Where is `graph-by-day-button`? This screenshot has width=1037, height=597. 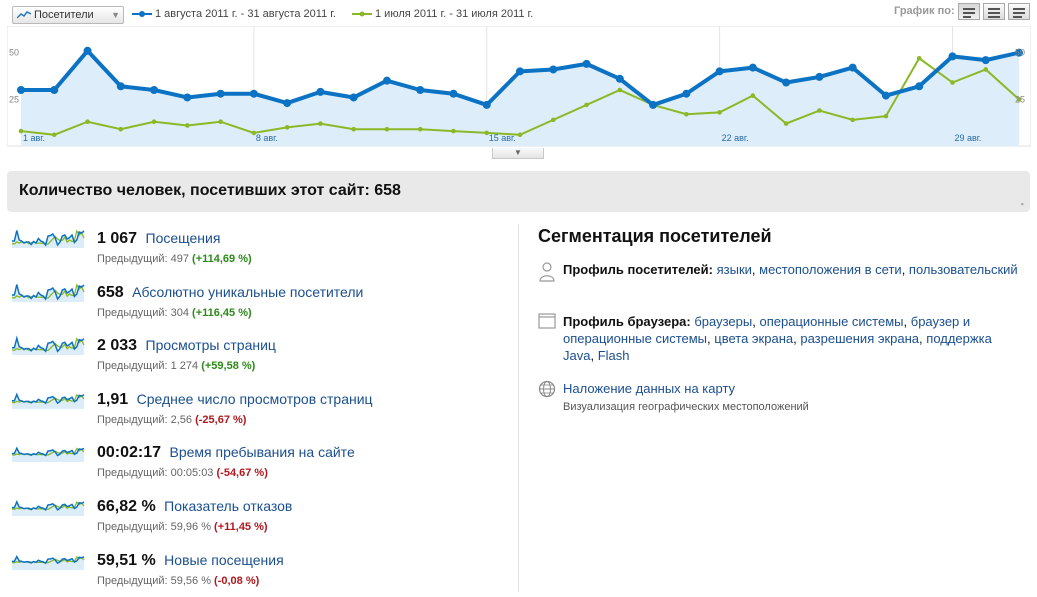 graph-by-day-button is located at coordinates (969, 11).